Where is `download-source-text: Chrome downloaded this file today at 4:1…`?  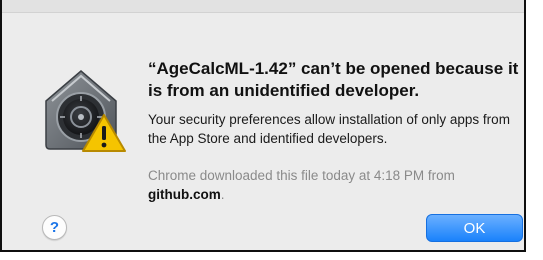 download-source-text: Chrome downloaded this file today at 4:1… is located at coordinates (334, 185).